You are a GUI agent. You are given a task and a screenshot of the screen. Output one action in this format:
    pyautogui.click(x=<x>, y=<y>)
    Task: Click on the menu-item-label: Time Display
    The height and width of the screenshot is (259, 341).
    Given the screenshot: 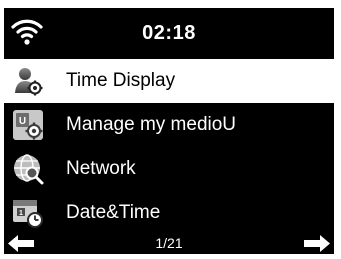 What is the action you would take?
    pyautogui.click(x=121, y=80)
    